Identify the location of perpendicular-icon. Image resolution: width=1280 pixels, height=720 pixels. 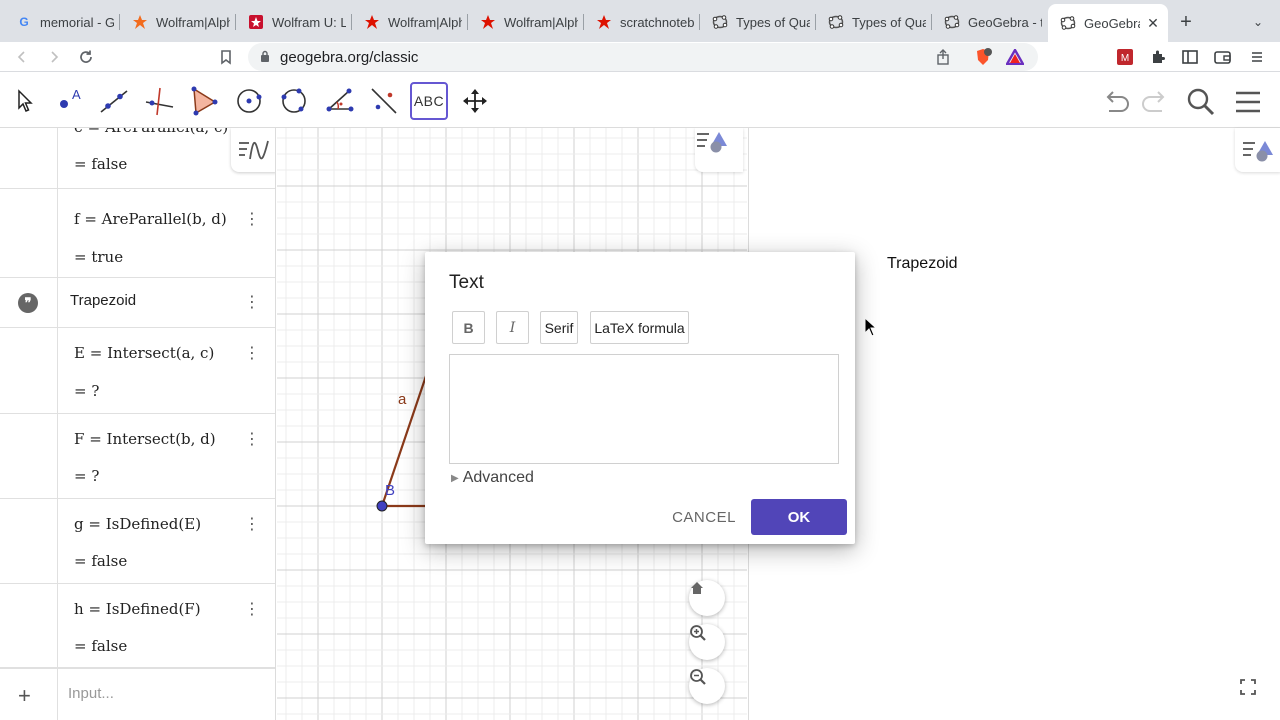
(159, 101).